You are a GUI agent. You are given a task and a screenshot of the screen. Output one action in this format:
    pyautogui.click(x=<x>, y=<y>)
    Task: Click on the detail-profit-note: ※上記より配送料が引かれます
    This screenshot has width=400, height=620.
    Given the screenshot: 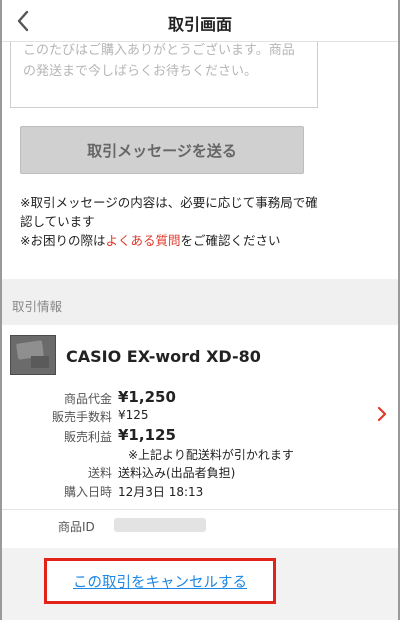 What is the action you would take?
    pyautogui.click(x=200, y=456)
    